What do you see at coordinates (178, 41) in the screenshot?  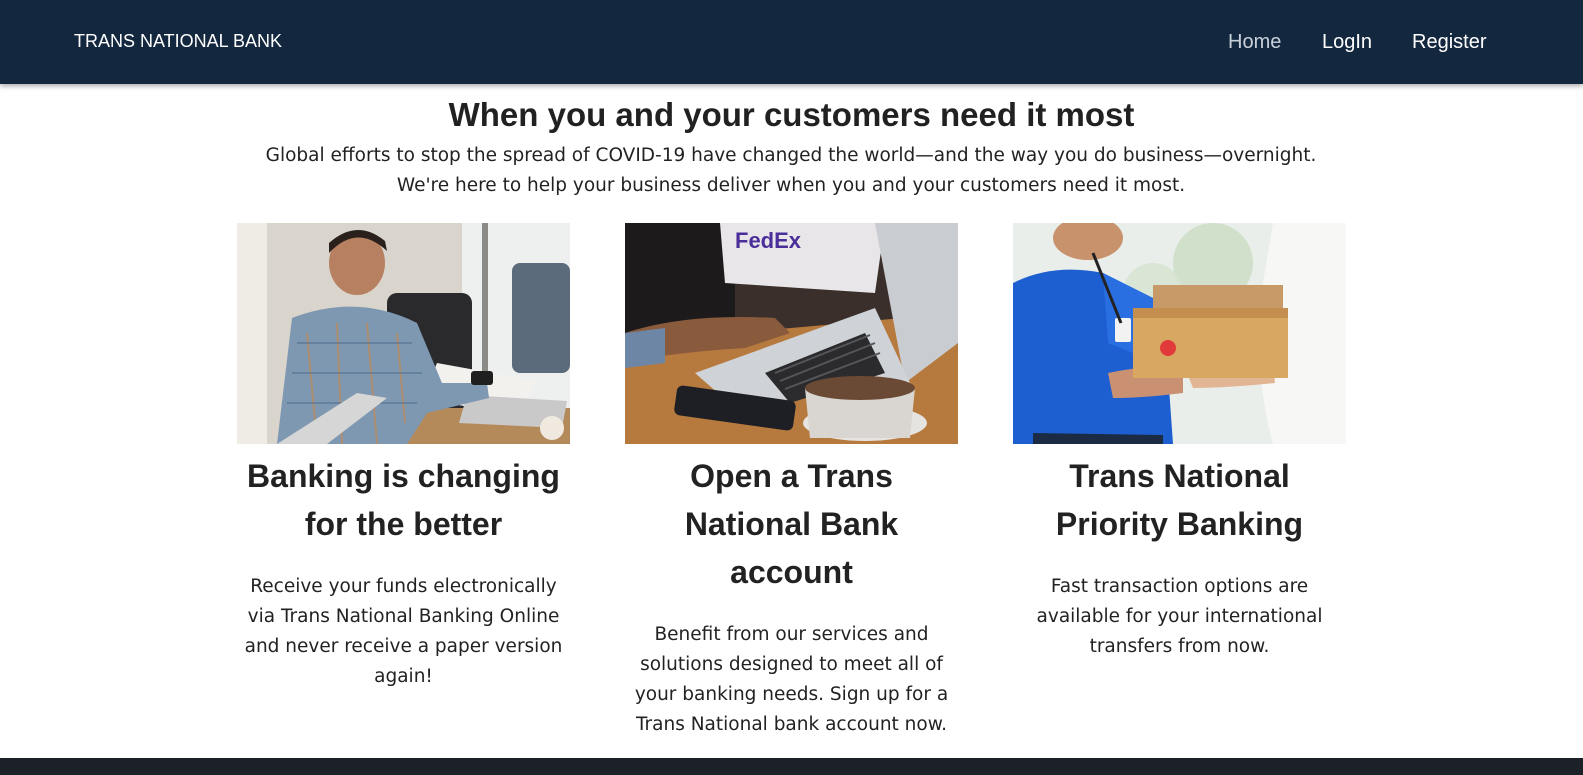 I see `brand-logo-link: TRANS NATIONAL BANK` at bounding box center [178, 41].